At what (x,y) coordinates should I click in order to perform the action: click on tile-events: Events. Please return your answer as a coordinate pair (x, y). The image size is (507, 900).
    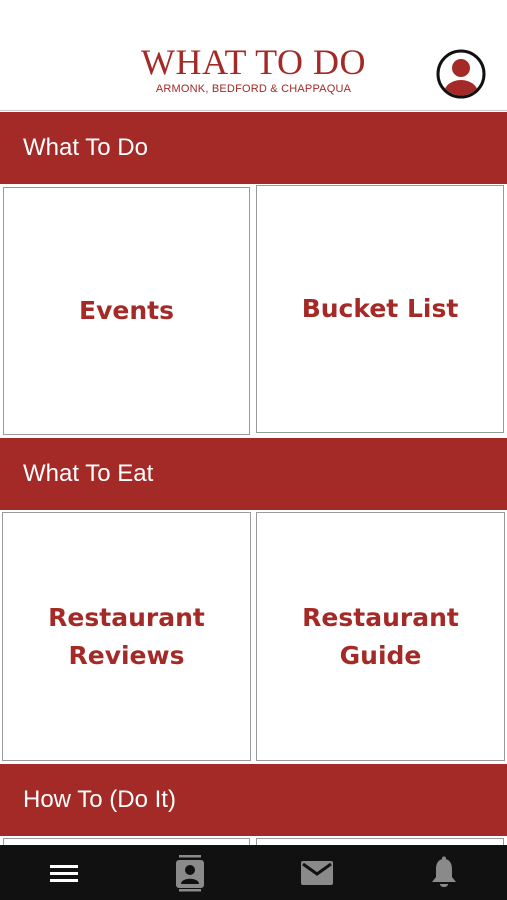
    Looking at the image, I should click on (126, 311).